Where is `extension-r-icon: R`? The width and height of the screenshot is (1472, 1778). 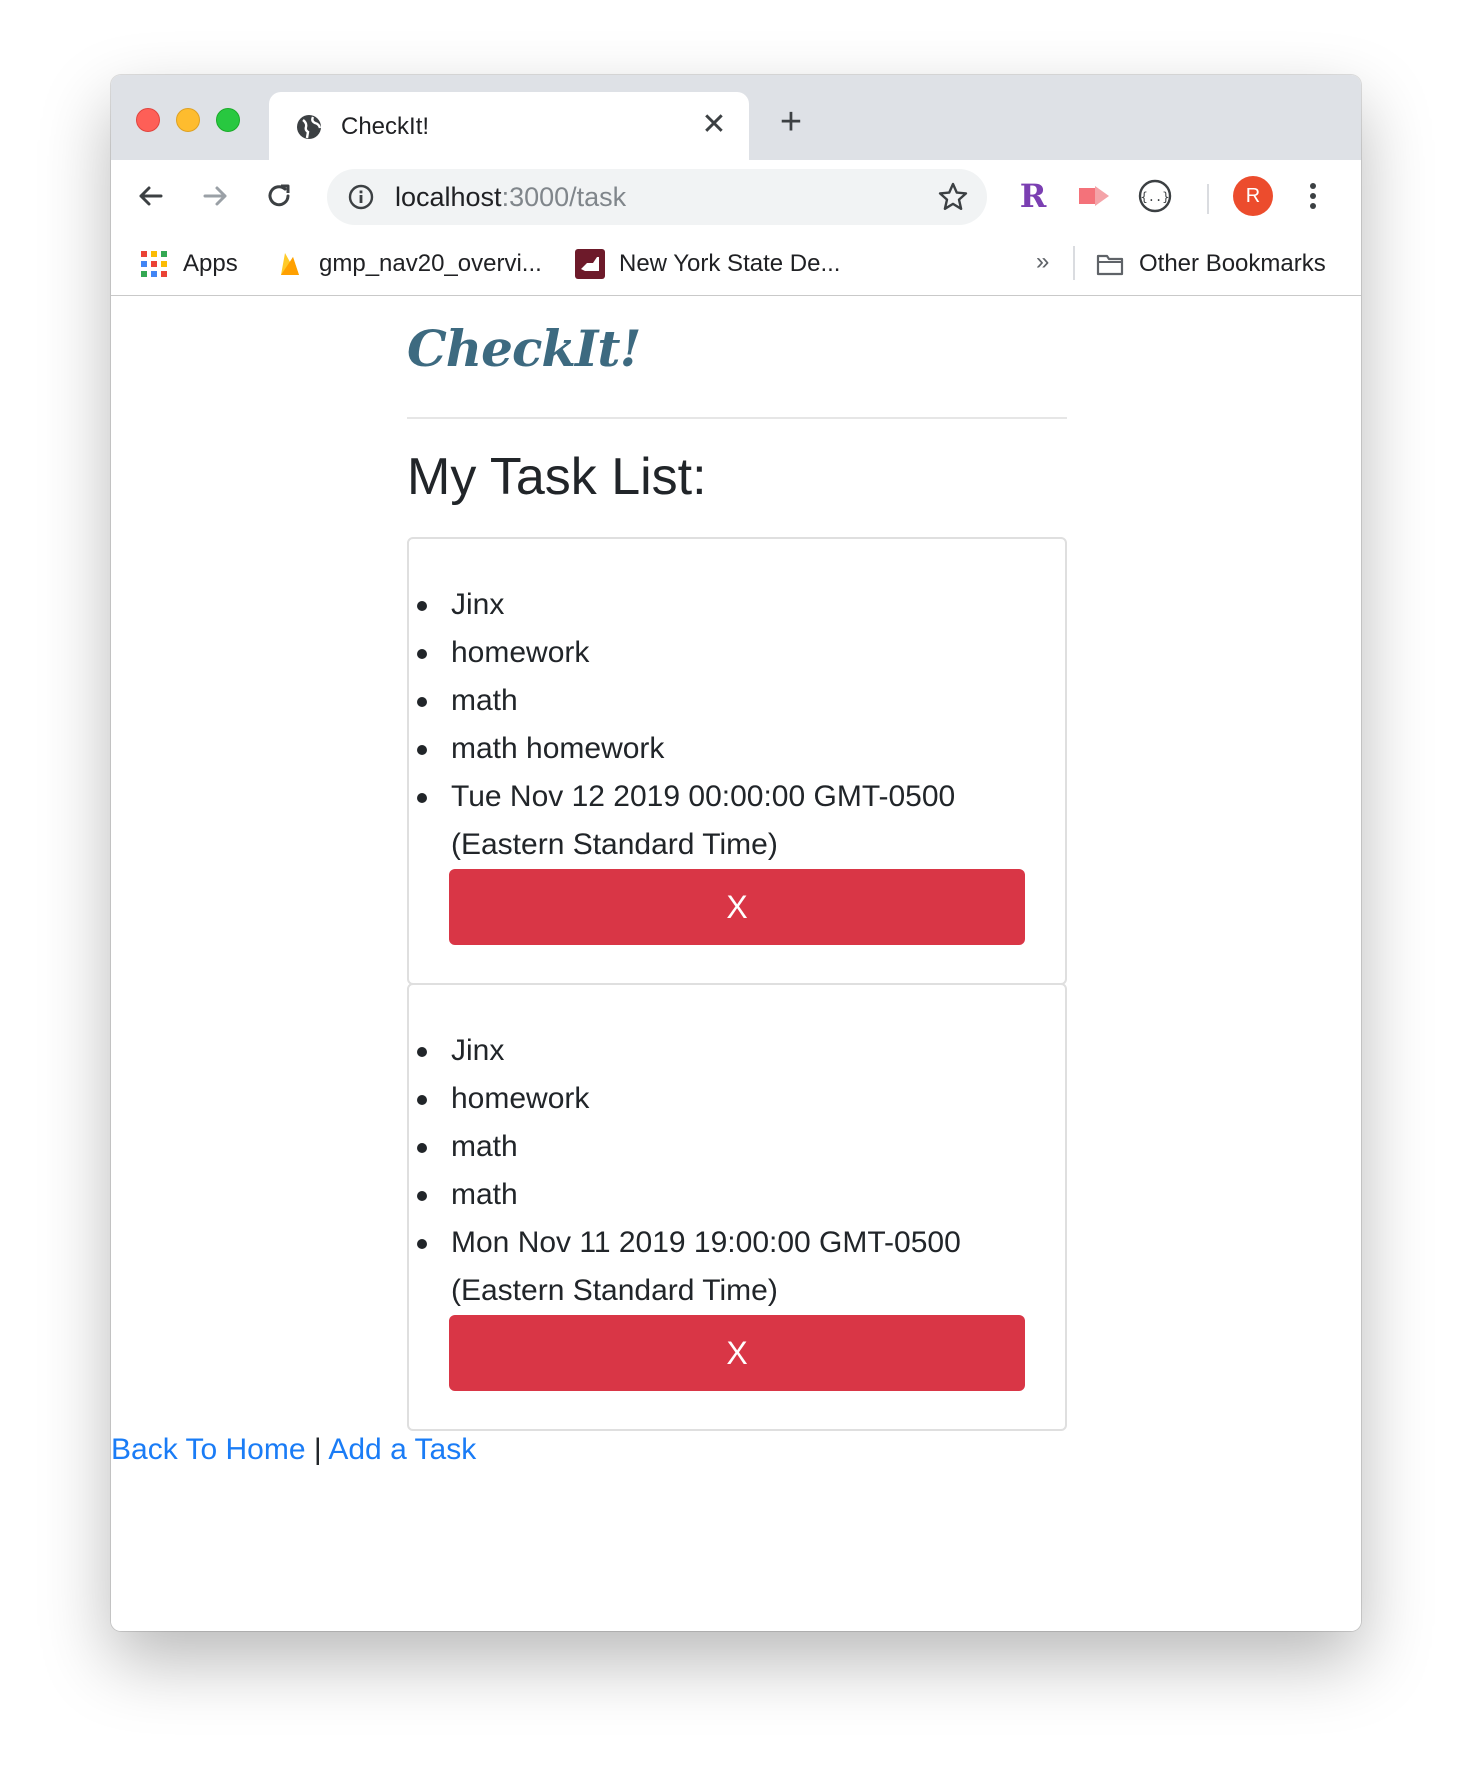
extension-r-icon: R is located at coordinates (1033, 196).